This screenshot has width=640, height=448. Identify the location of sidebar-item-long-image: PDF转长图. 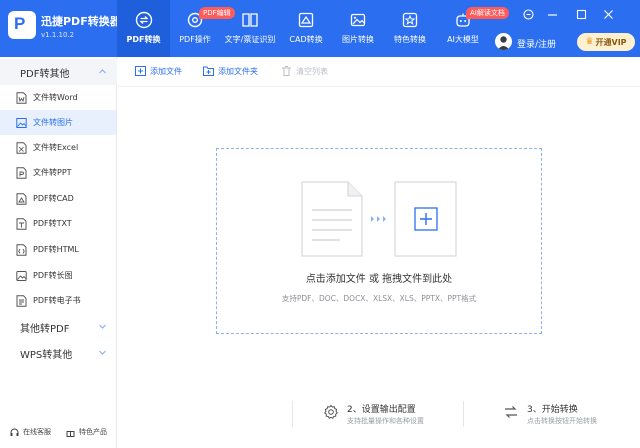
(58, 275).